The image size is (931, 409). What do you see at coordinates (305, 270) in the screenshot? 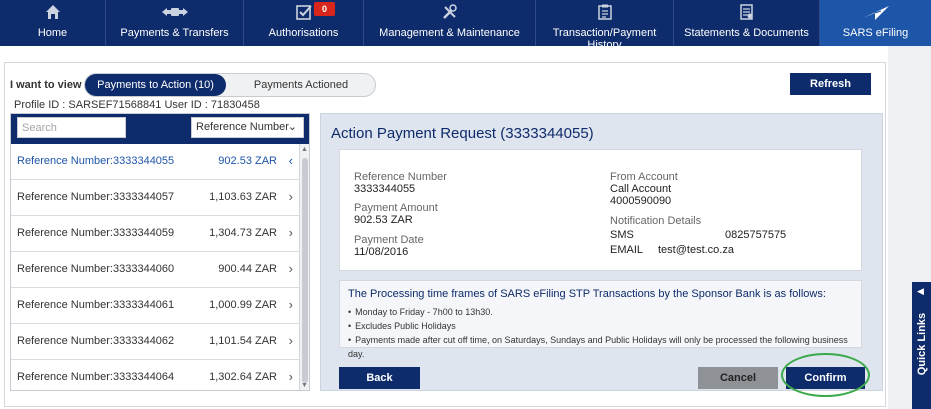
I see `scrollbar-thumb` at bounding box center [305, 270].